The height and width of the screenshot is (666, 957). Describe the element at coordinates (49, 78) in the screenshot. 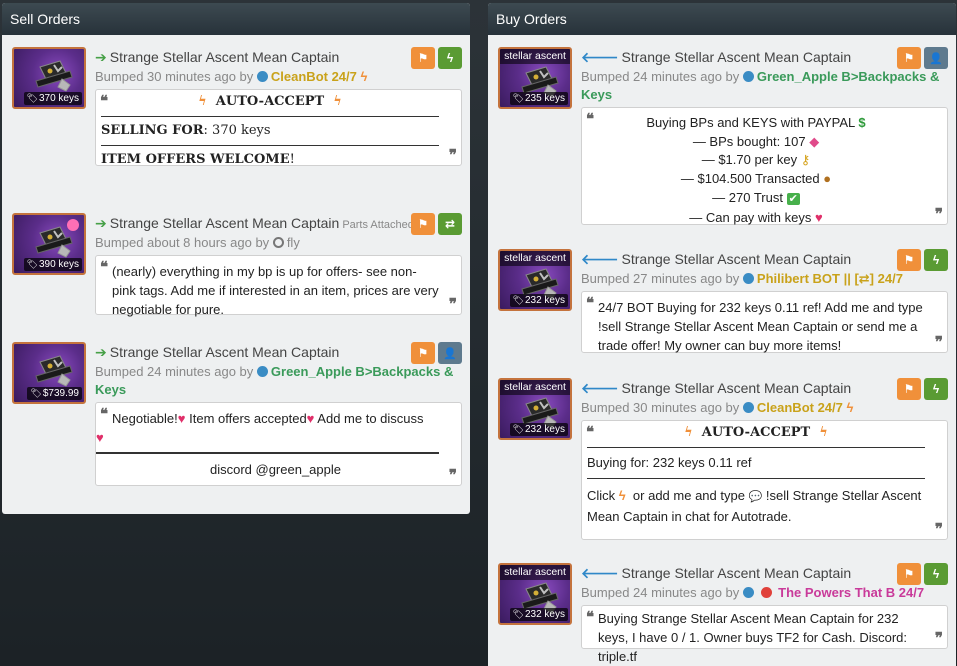

I see `item-image: 🏷370 keys` at that location.